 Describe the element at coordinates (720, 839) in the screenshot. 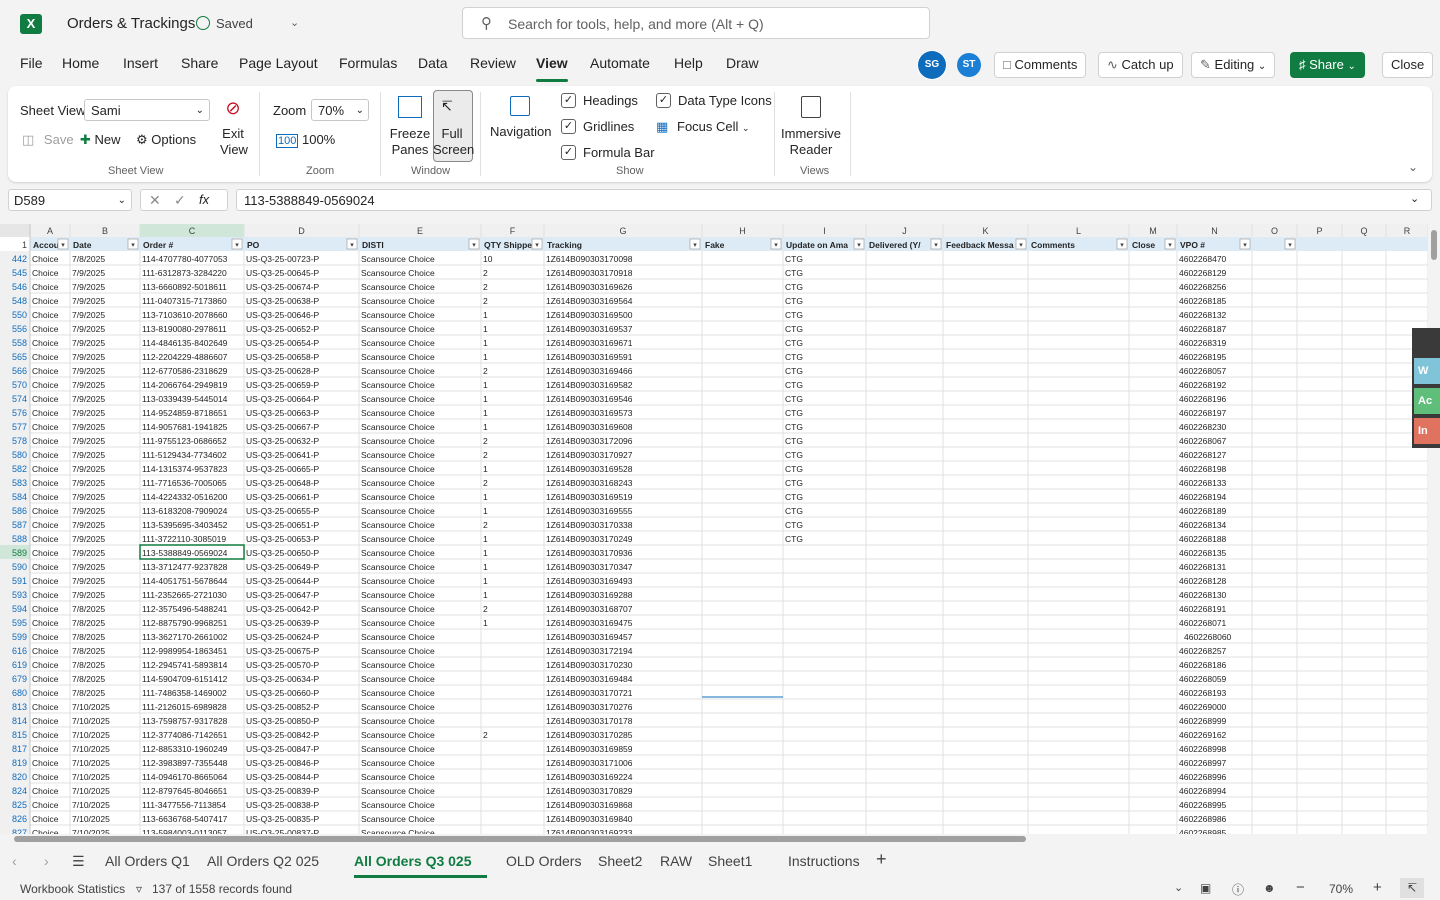

I see `horizontal-scrollbar` at that location.